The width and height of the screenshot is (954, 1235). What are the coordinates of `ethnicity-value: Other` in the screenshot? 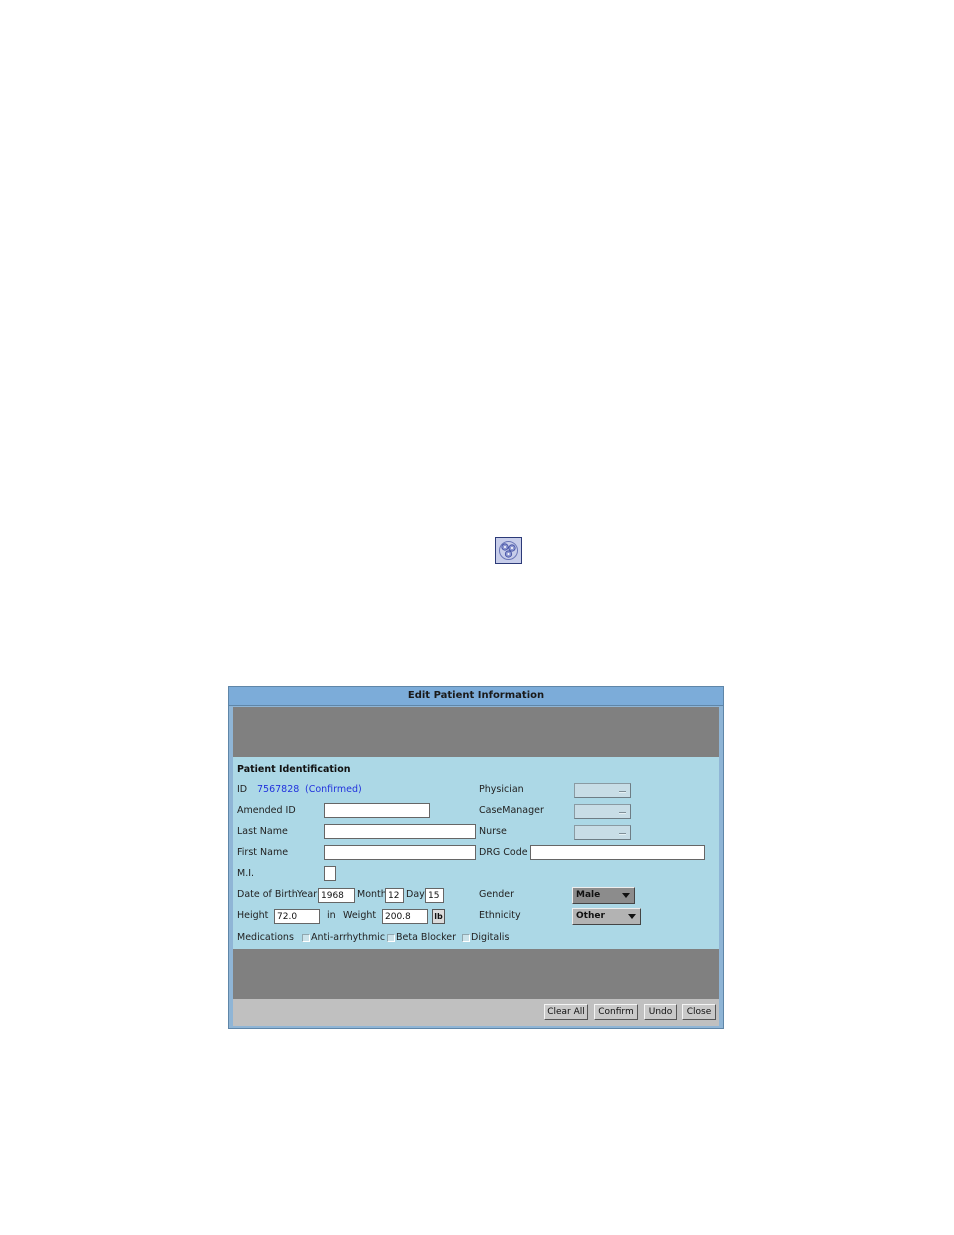 It's located at (590, 916).